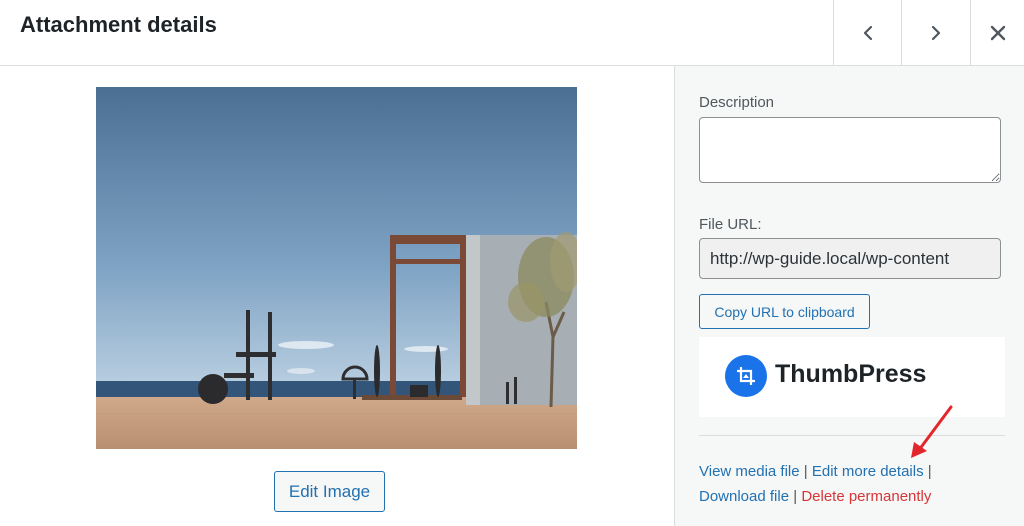  I want to click on edit-image-button: Edit Image, so click(329, 491).